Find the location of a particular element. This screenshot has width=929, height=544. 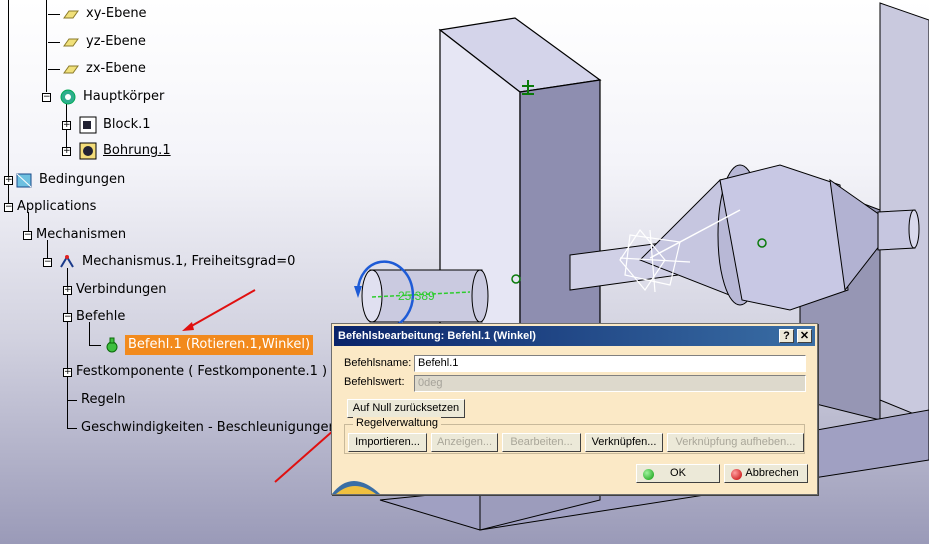

tree-node-xy-plane: xy-Ebene is located at coordinates (98, 14).